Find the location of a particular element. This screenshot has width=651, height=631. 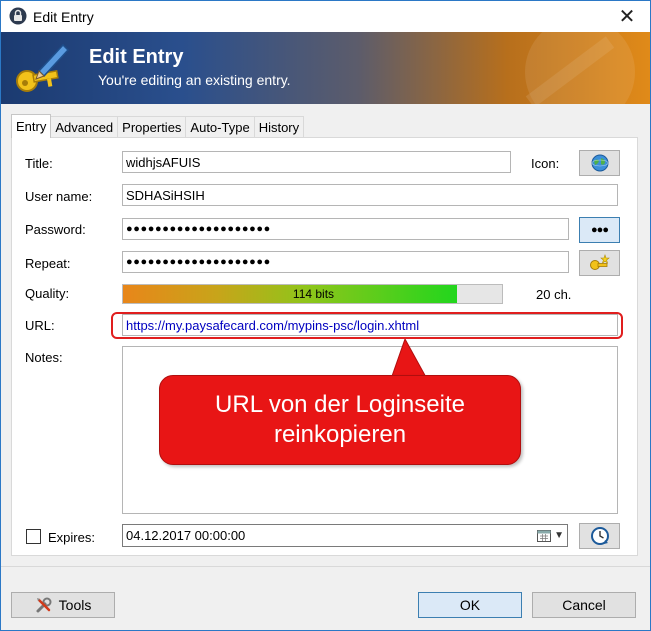

chevron-down-icon: ▼ is located at coordinates (557, 535).